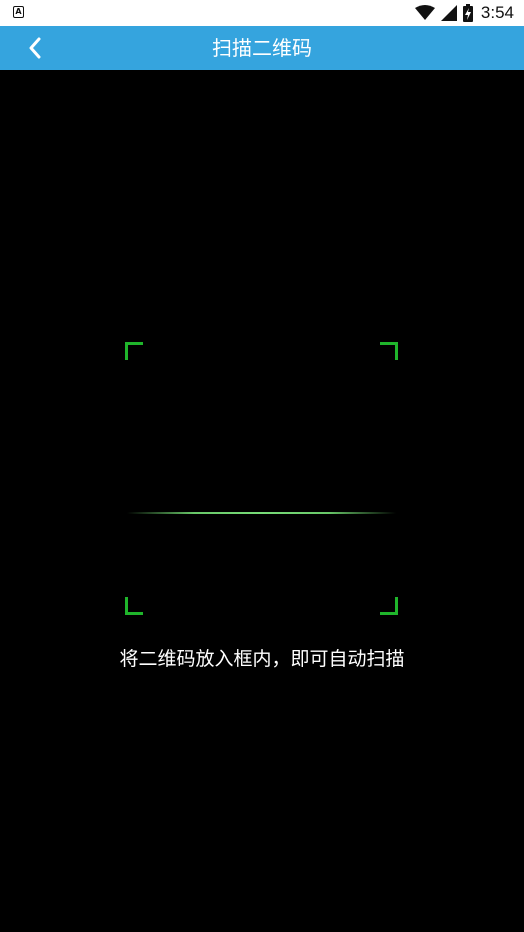  What do you see at coordinates (389, 351) in the screenshot?
I see `scan-frame-corner-top-right` at bounding box center [389, 351].